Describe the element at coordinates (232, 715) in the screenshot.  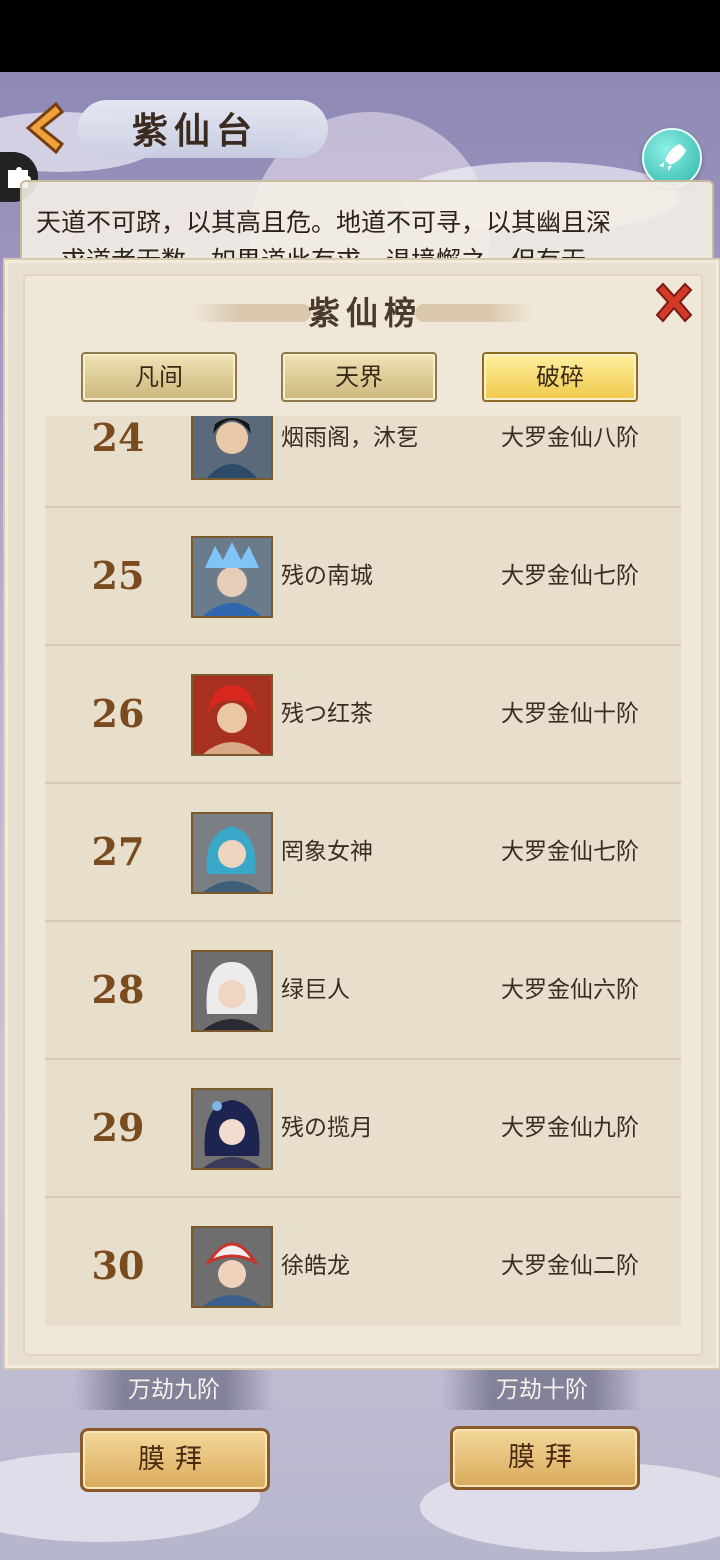
I see `hero-red-hair-icon` at that location.